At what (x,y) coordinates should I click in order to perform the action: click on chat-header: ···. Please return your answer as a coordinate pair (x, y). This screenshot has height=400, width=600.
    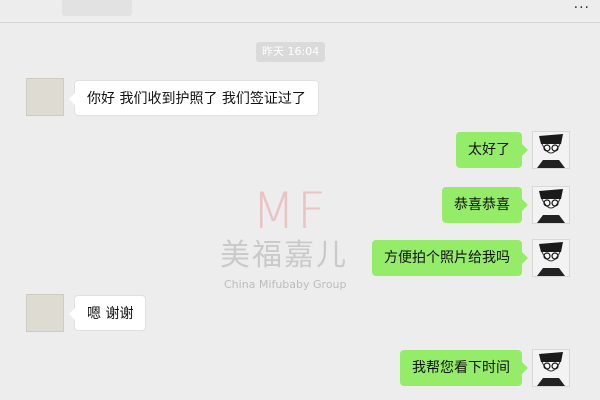
    Looking at the image, I should click on (300, 11).